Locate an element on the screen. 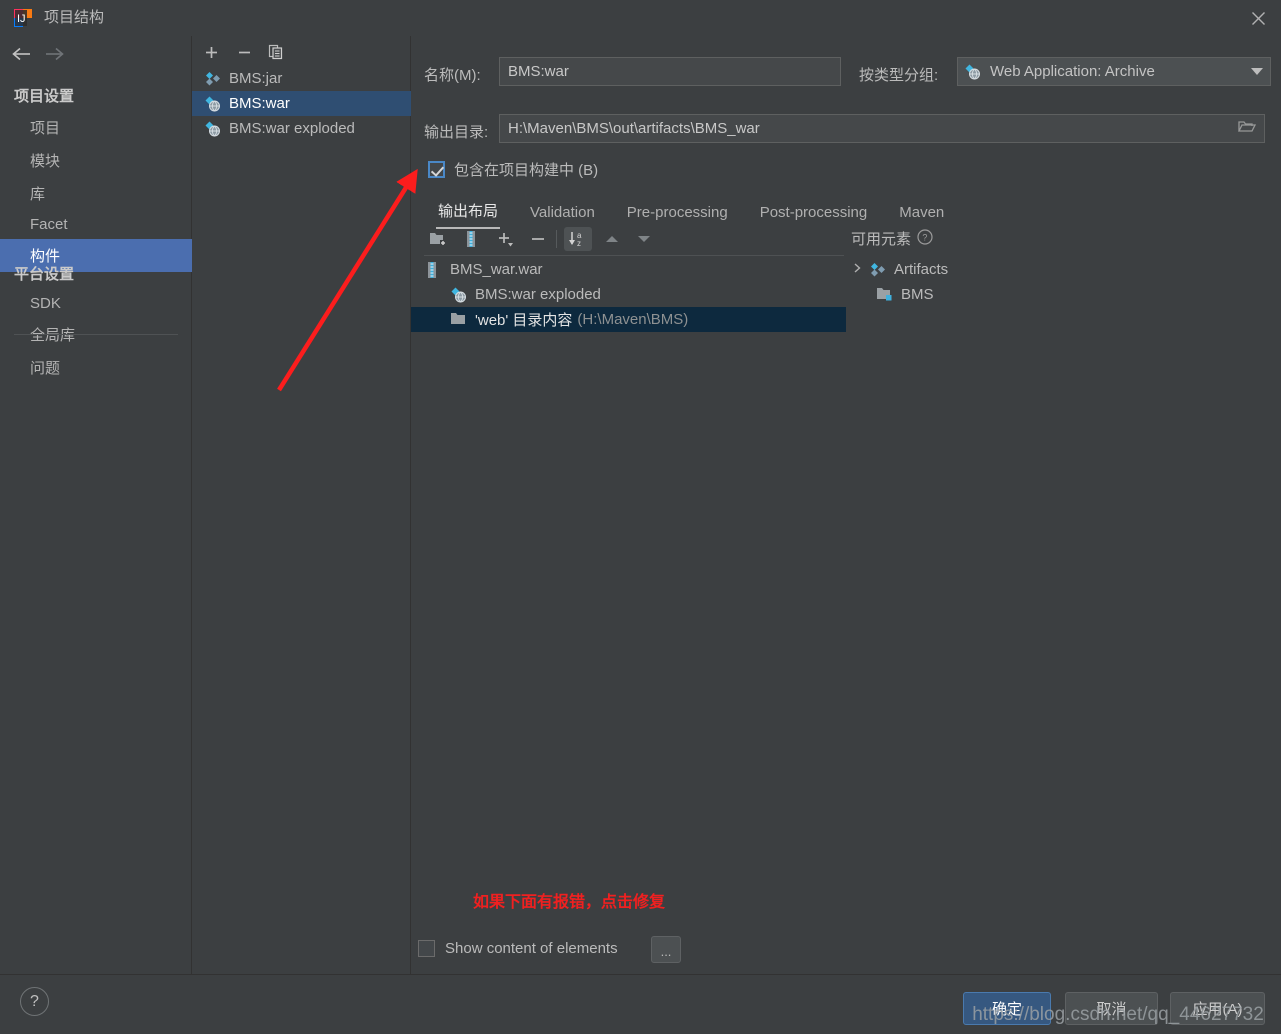 This screenshot has height=1034, width=1281. tab-post-processing: Post-processing is located at coordinates (814, 214).